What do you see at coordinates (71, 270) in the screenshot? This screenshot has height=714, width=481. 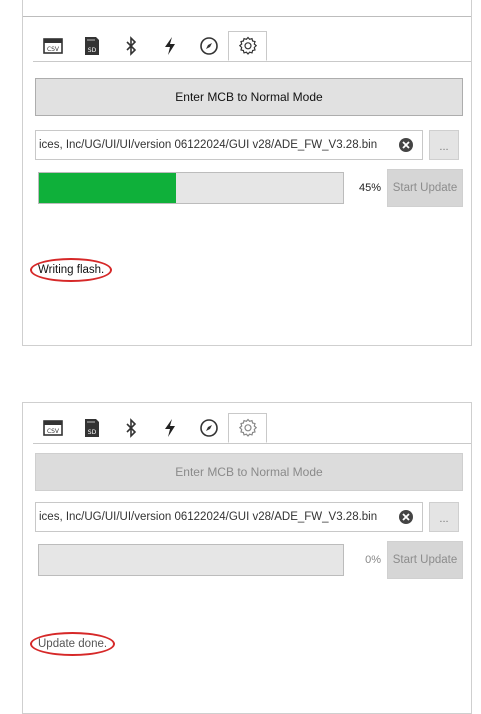 I see `status-message: Writing flash.` at bounding box center [71, 270].